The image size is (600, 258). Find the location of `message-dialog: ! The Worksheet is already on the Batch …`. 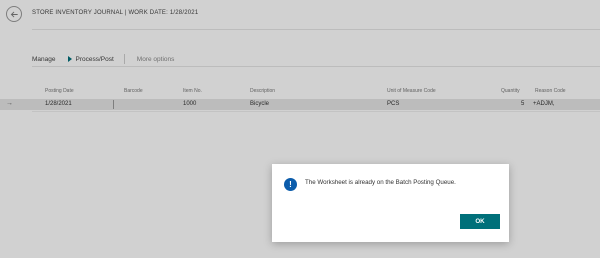

message-dialog: ! The Worksheet is already on the Batch … is located at coordinates (390, 203).